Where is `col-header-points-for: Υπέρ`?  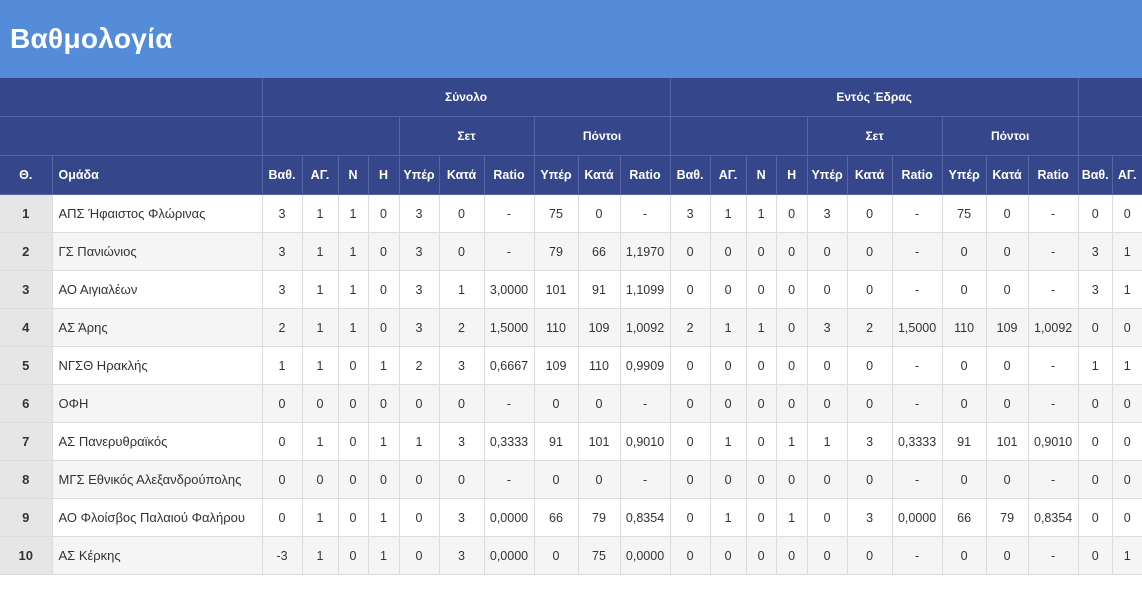 col-header-points-for: Υπέρ is located at coordinates (556, 175).